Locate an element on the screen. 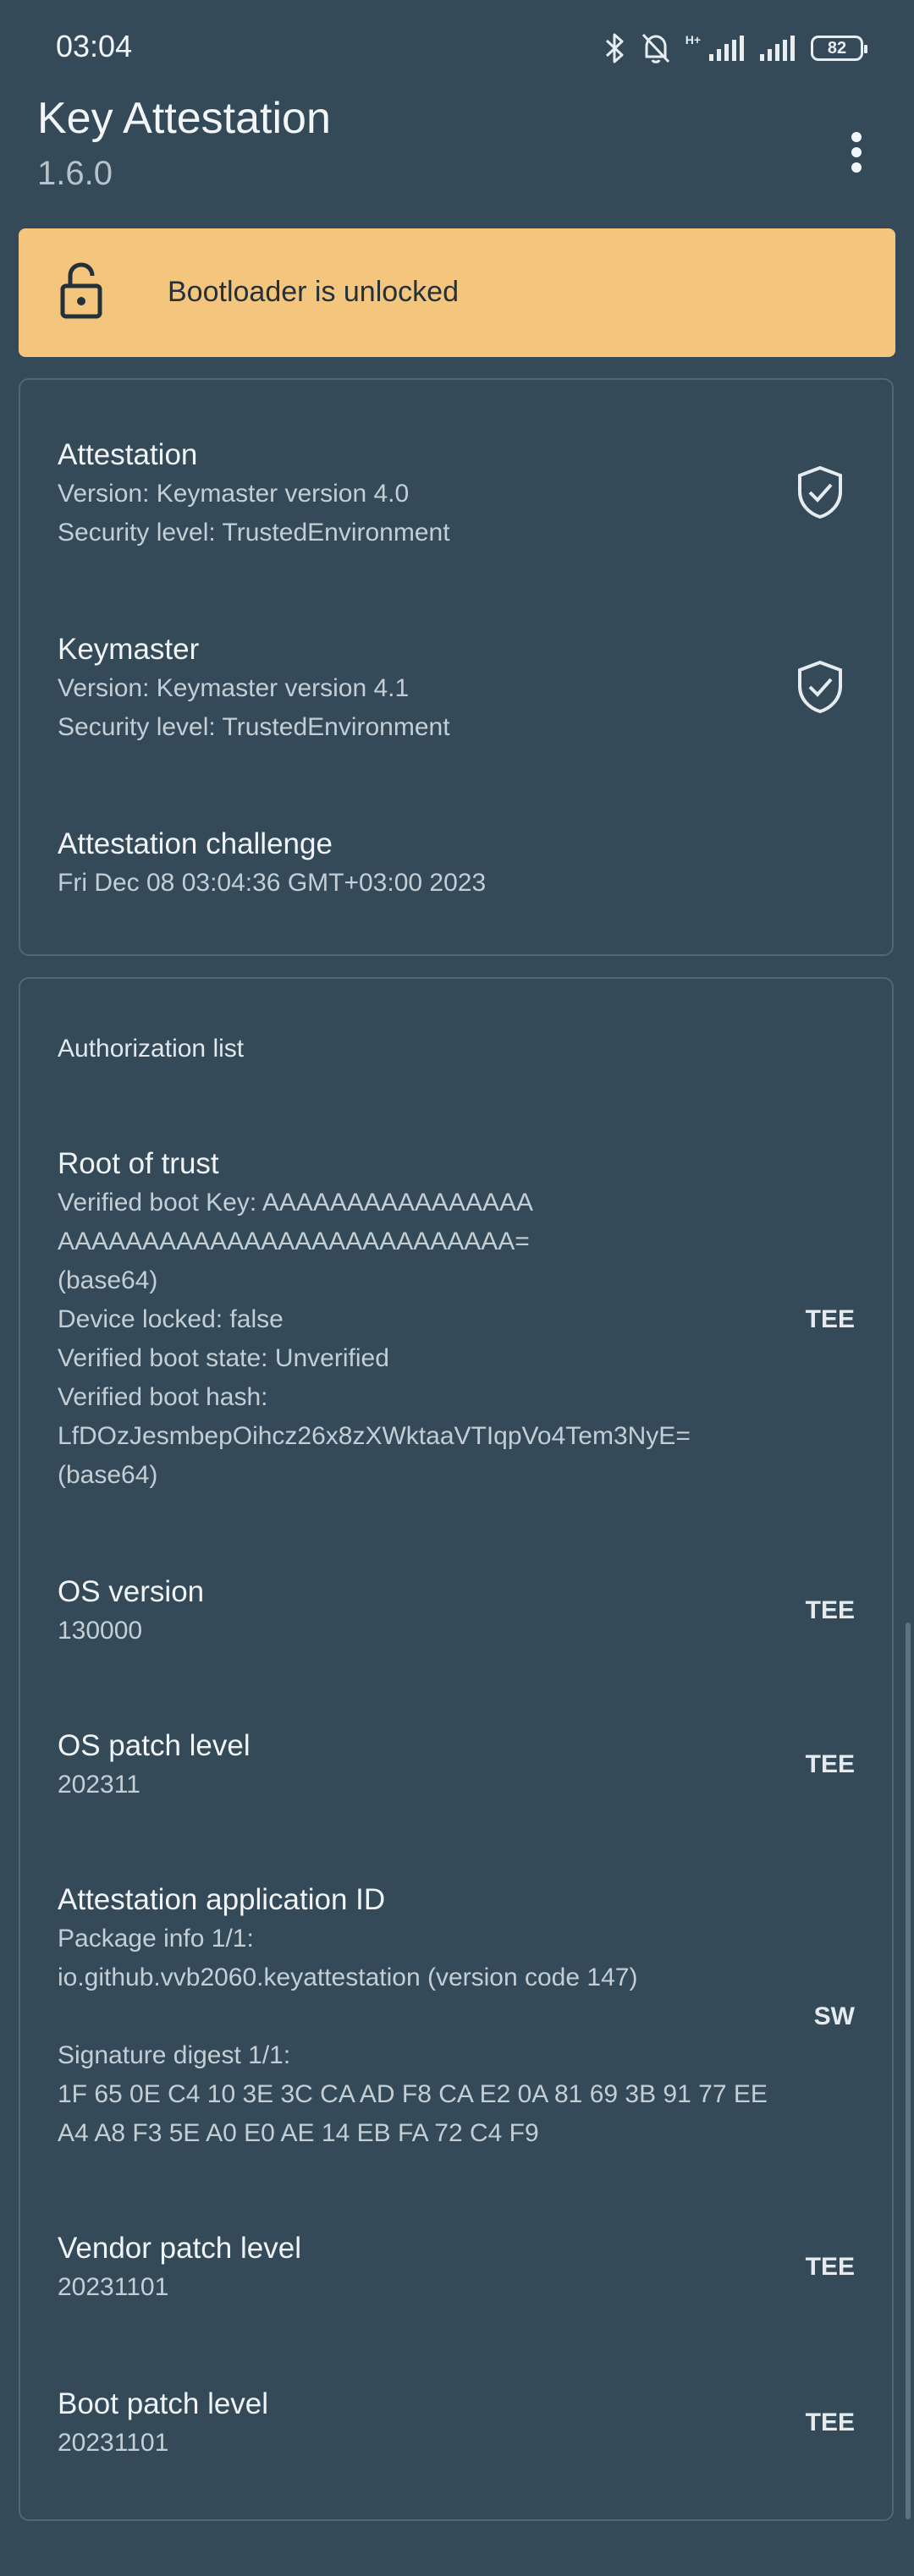 The width and height of the screenshot is (914, 2576). page-title: Key Attestation is located at coordinates (184, 118).